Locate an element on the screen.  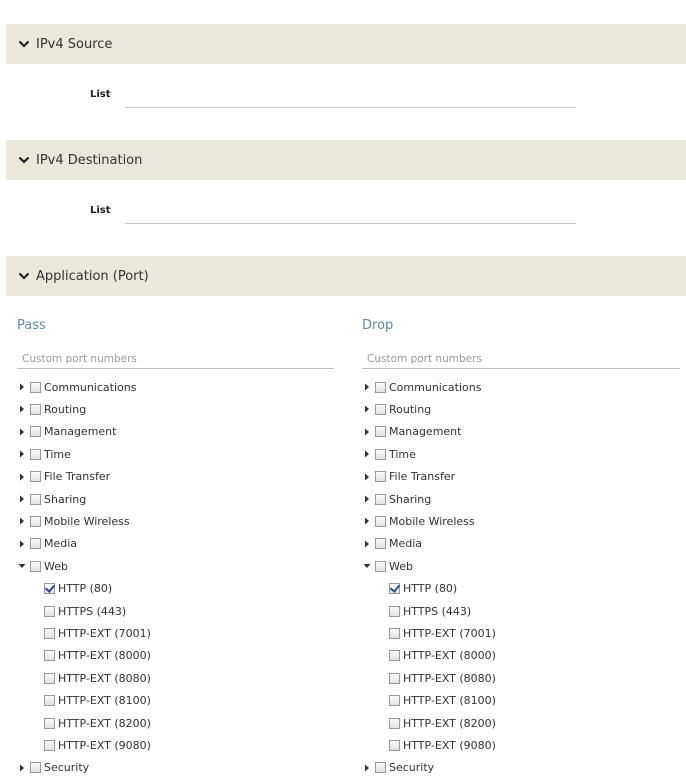
pass-custom-port-input is located at coordinates (175, 359).